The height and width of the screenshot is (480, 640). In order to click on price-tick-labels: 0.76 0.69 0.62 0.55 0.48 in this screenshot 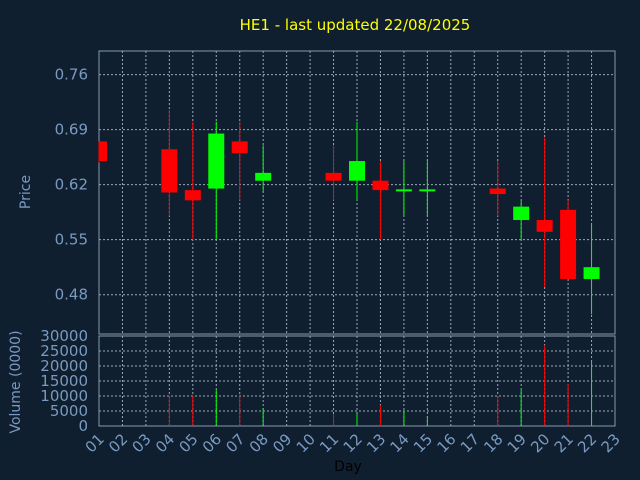, I will do `click(71, 185)`.